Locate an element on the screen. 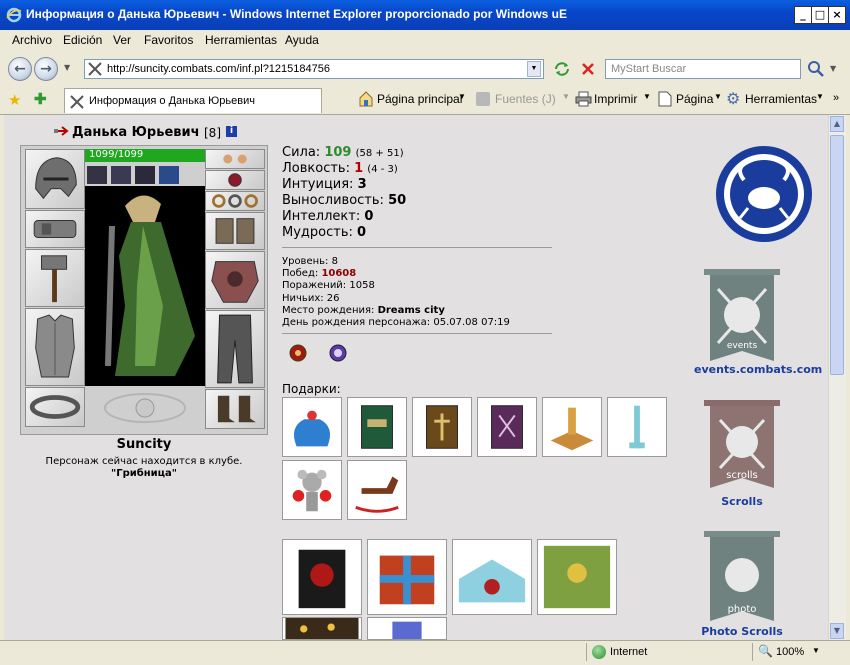 The width and height of the screenshot is (850, 665). slot-helmet is located at coordinates (55, 179).